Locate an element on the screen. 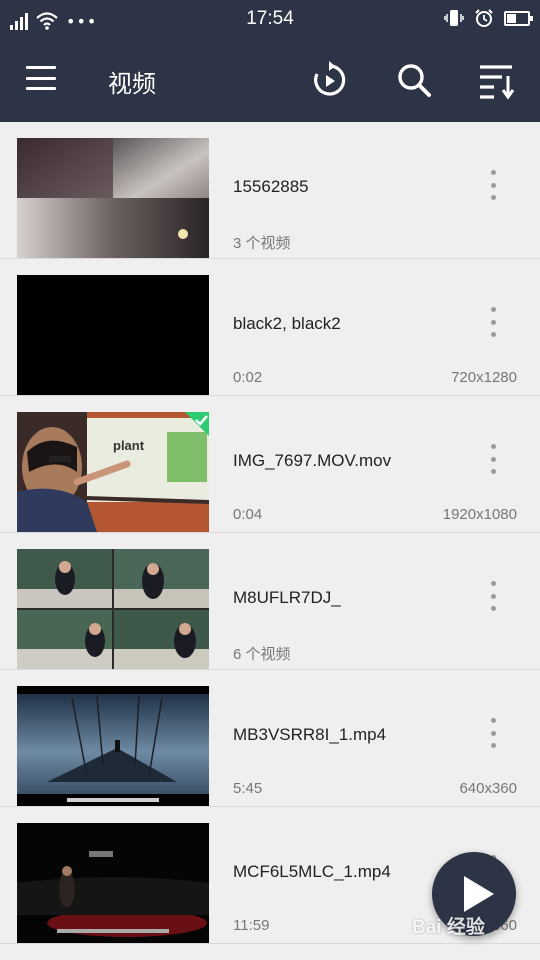 This screenshot has height=960, width=540. video-duration: 5:45 is located at coordinates (248, 788).